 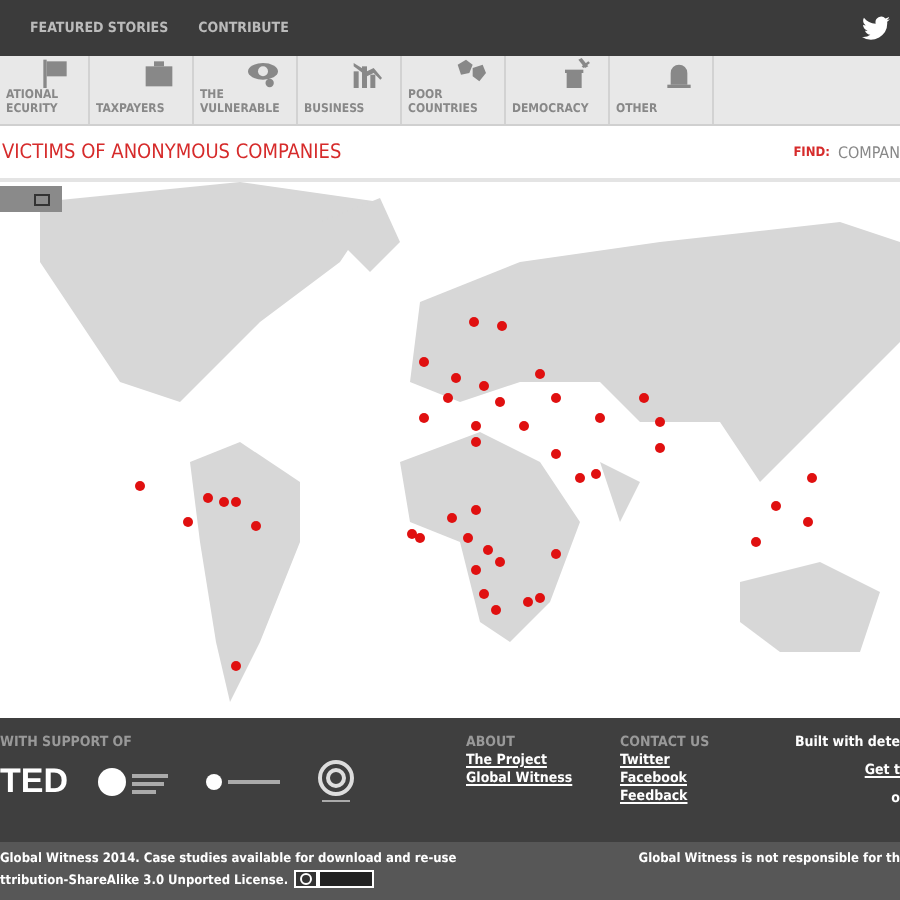 What do you see at coordinates (334, 879) in the screenshot?
I see `cc-license-badge-icon` at bounding box center [334, 879].